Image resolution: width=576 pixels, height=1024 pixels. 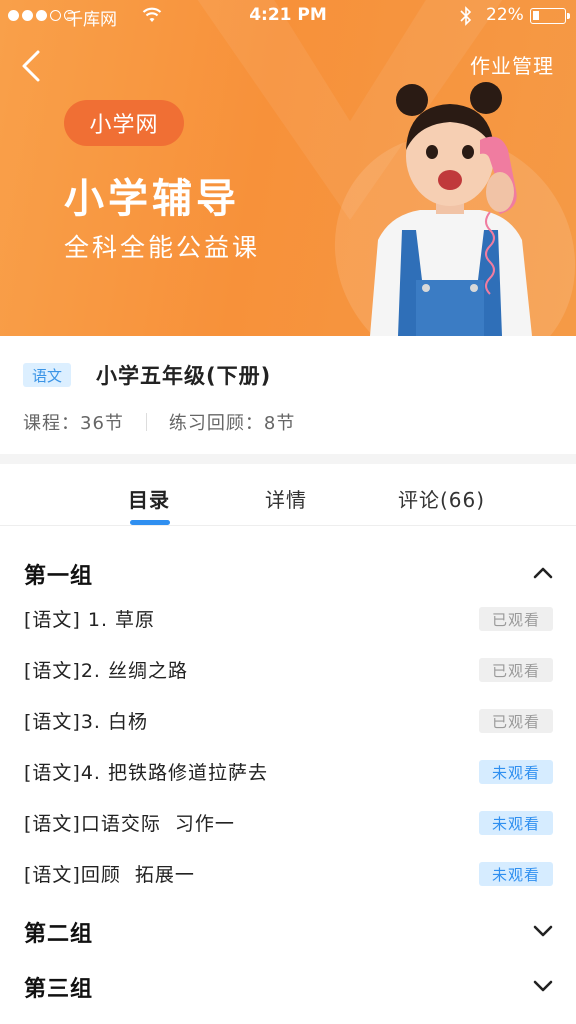 What do you see at coordinates (288, 772) in the screenshot?
I see `list-item: [语文]4. 把铁路修道拉萨去 未观看` at bounding box center [288, 772].